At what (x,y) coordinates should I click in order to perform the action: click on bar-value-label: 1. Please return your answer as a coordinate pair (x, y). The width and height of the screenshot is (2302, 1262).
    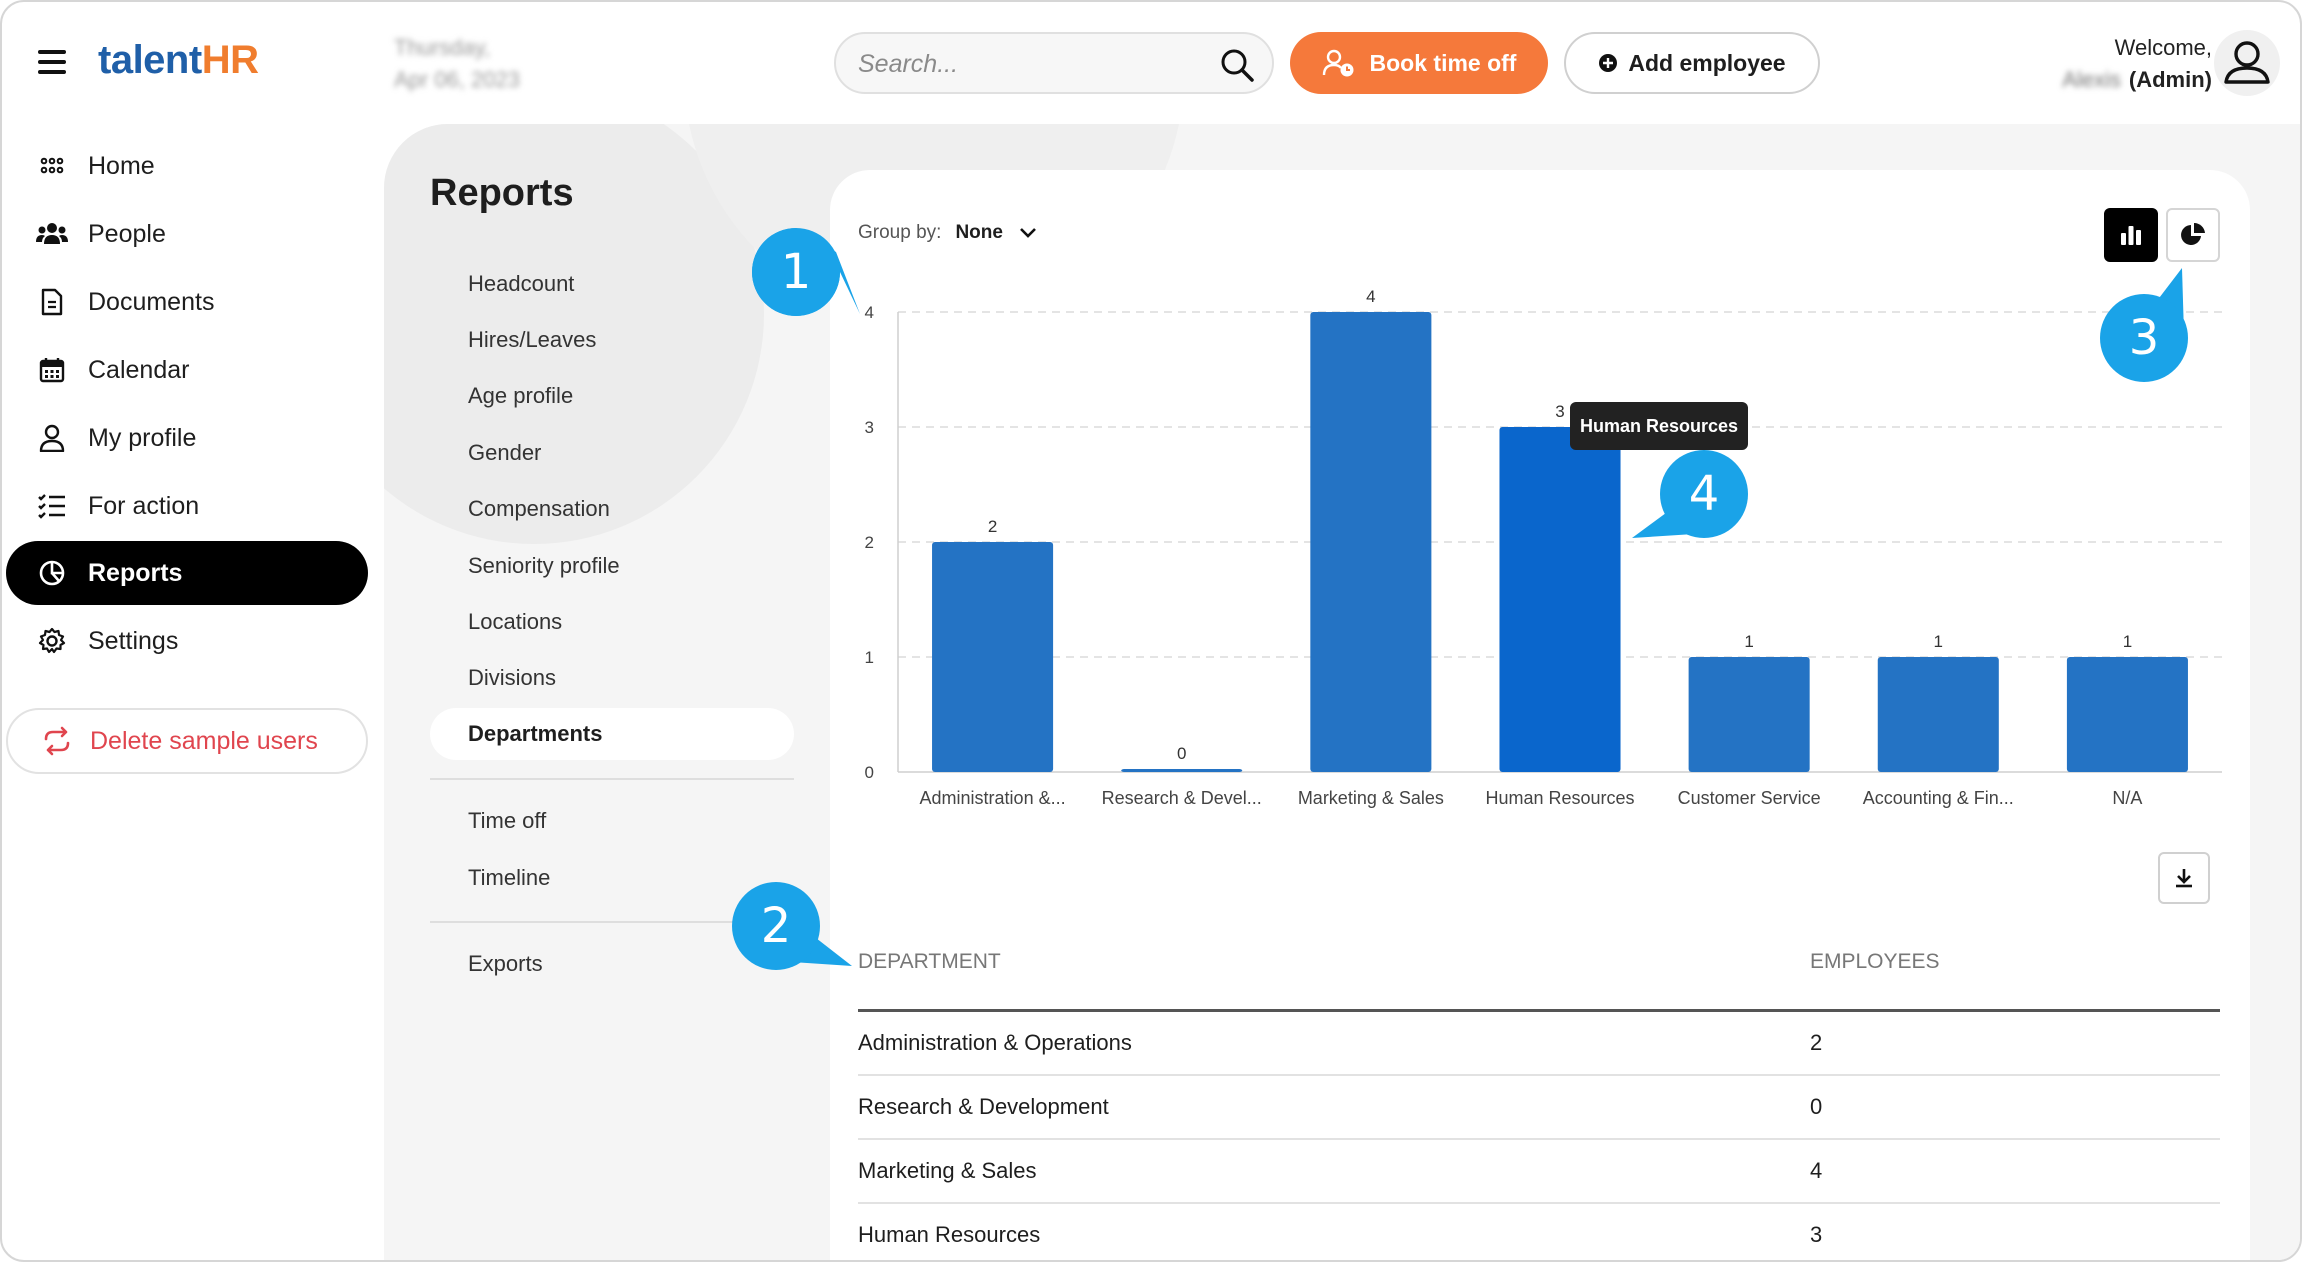
    Looking at the image, I should click on (2127, 641).